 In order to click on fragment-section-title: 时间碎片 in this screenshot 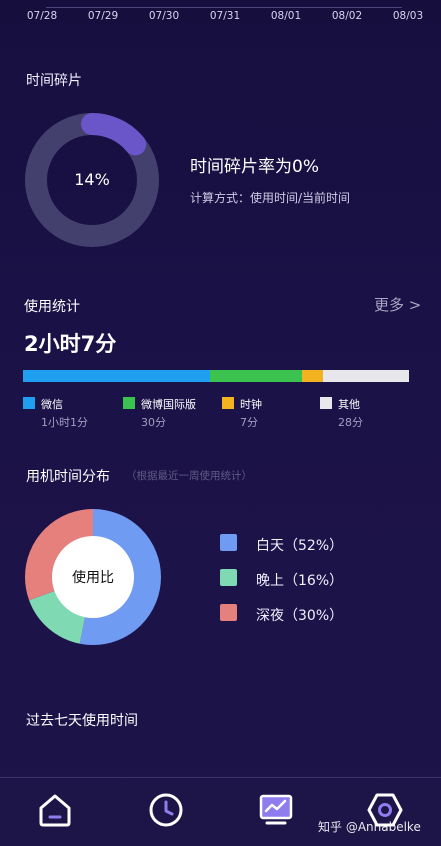, I will do `click(54, 81)`.